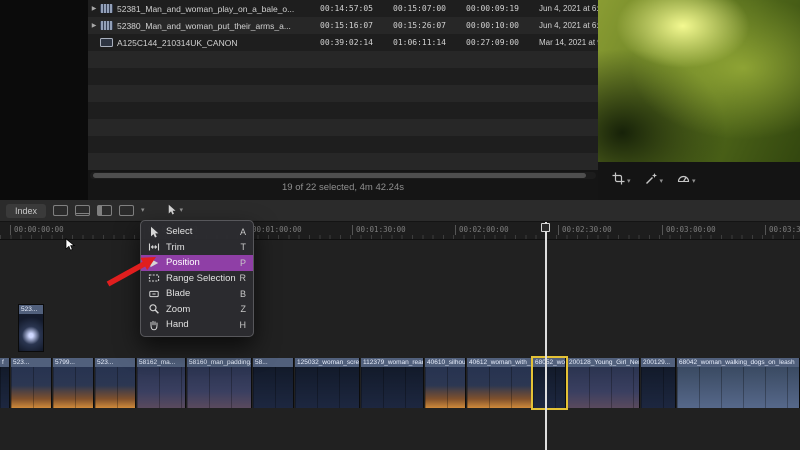 The image size is (800, 450). I want to click on duration: 00:27:09:00, so click(492, 42).